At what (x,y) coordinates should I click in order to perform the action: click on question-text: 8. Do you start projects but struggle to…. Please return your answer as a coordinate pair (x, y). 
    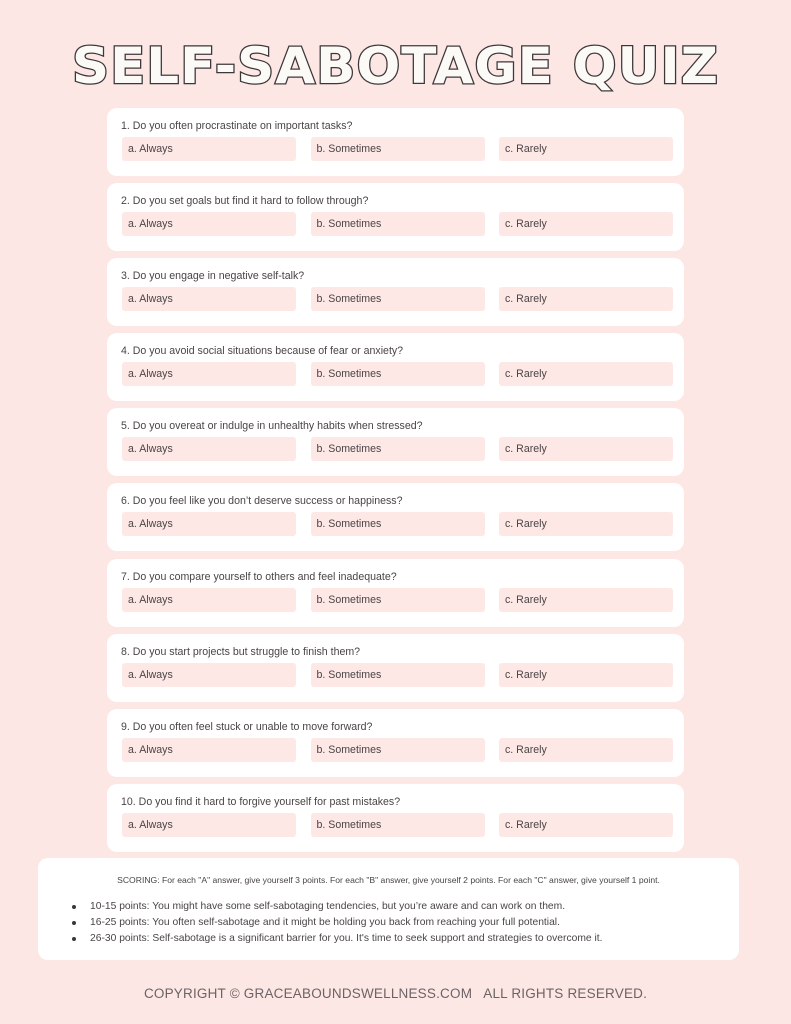
    Looking at the image, I should click on (241, 651).